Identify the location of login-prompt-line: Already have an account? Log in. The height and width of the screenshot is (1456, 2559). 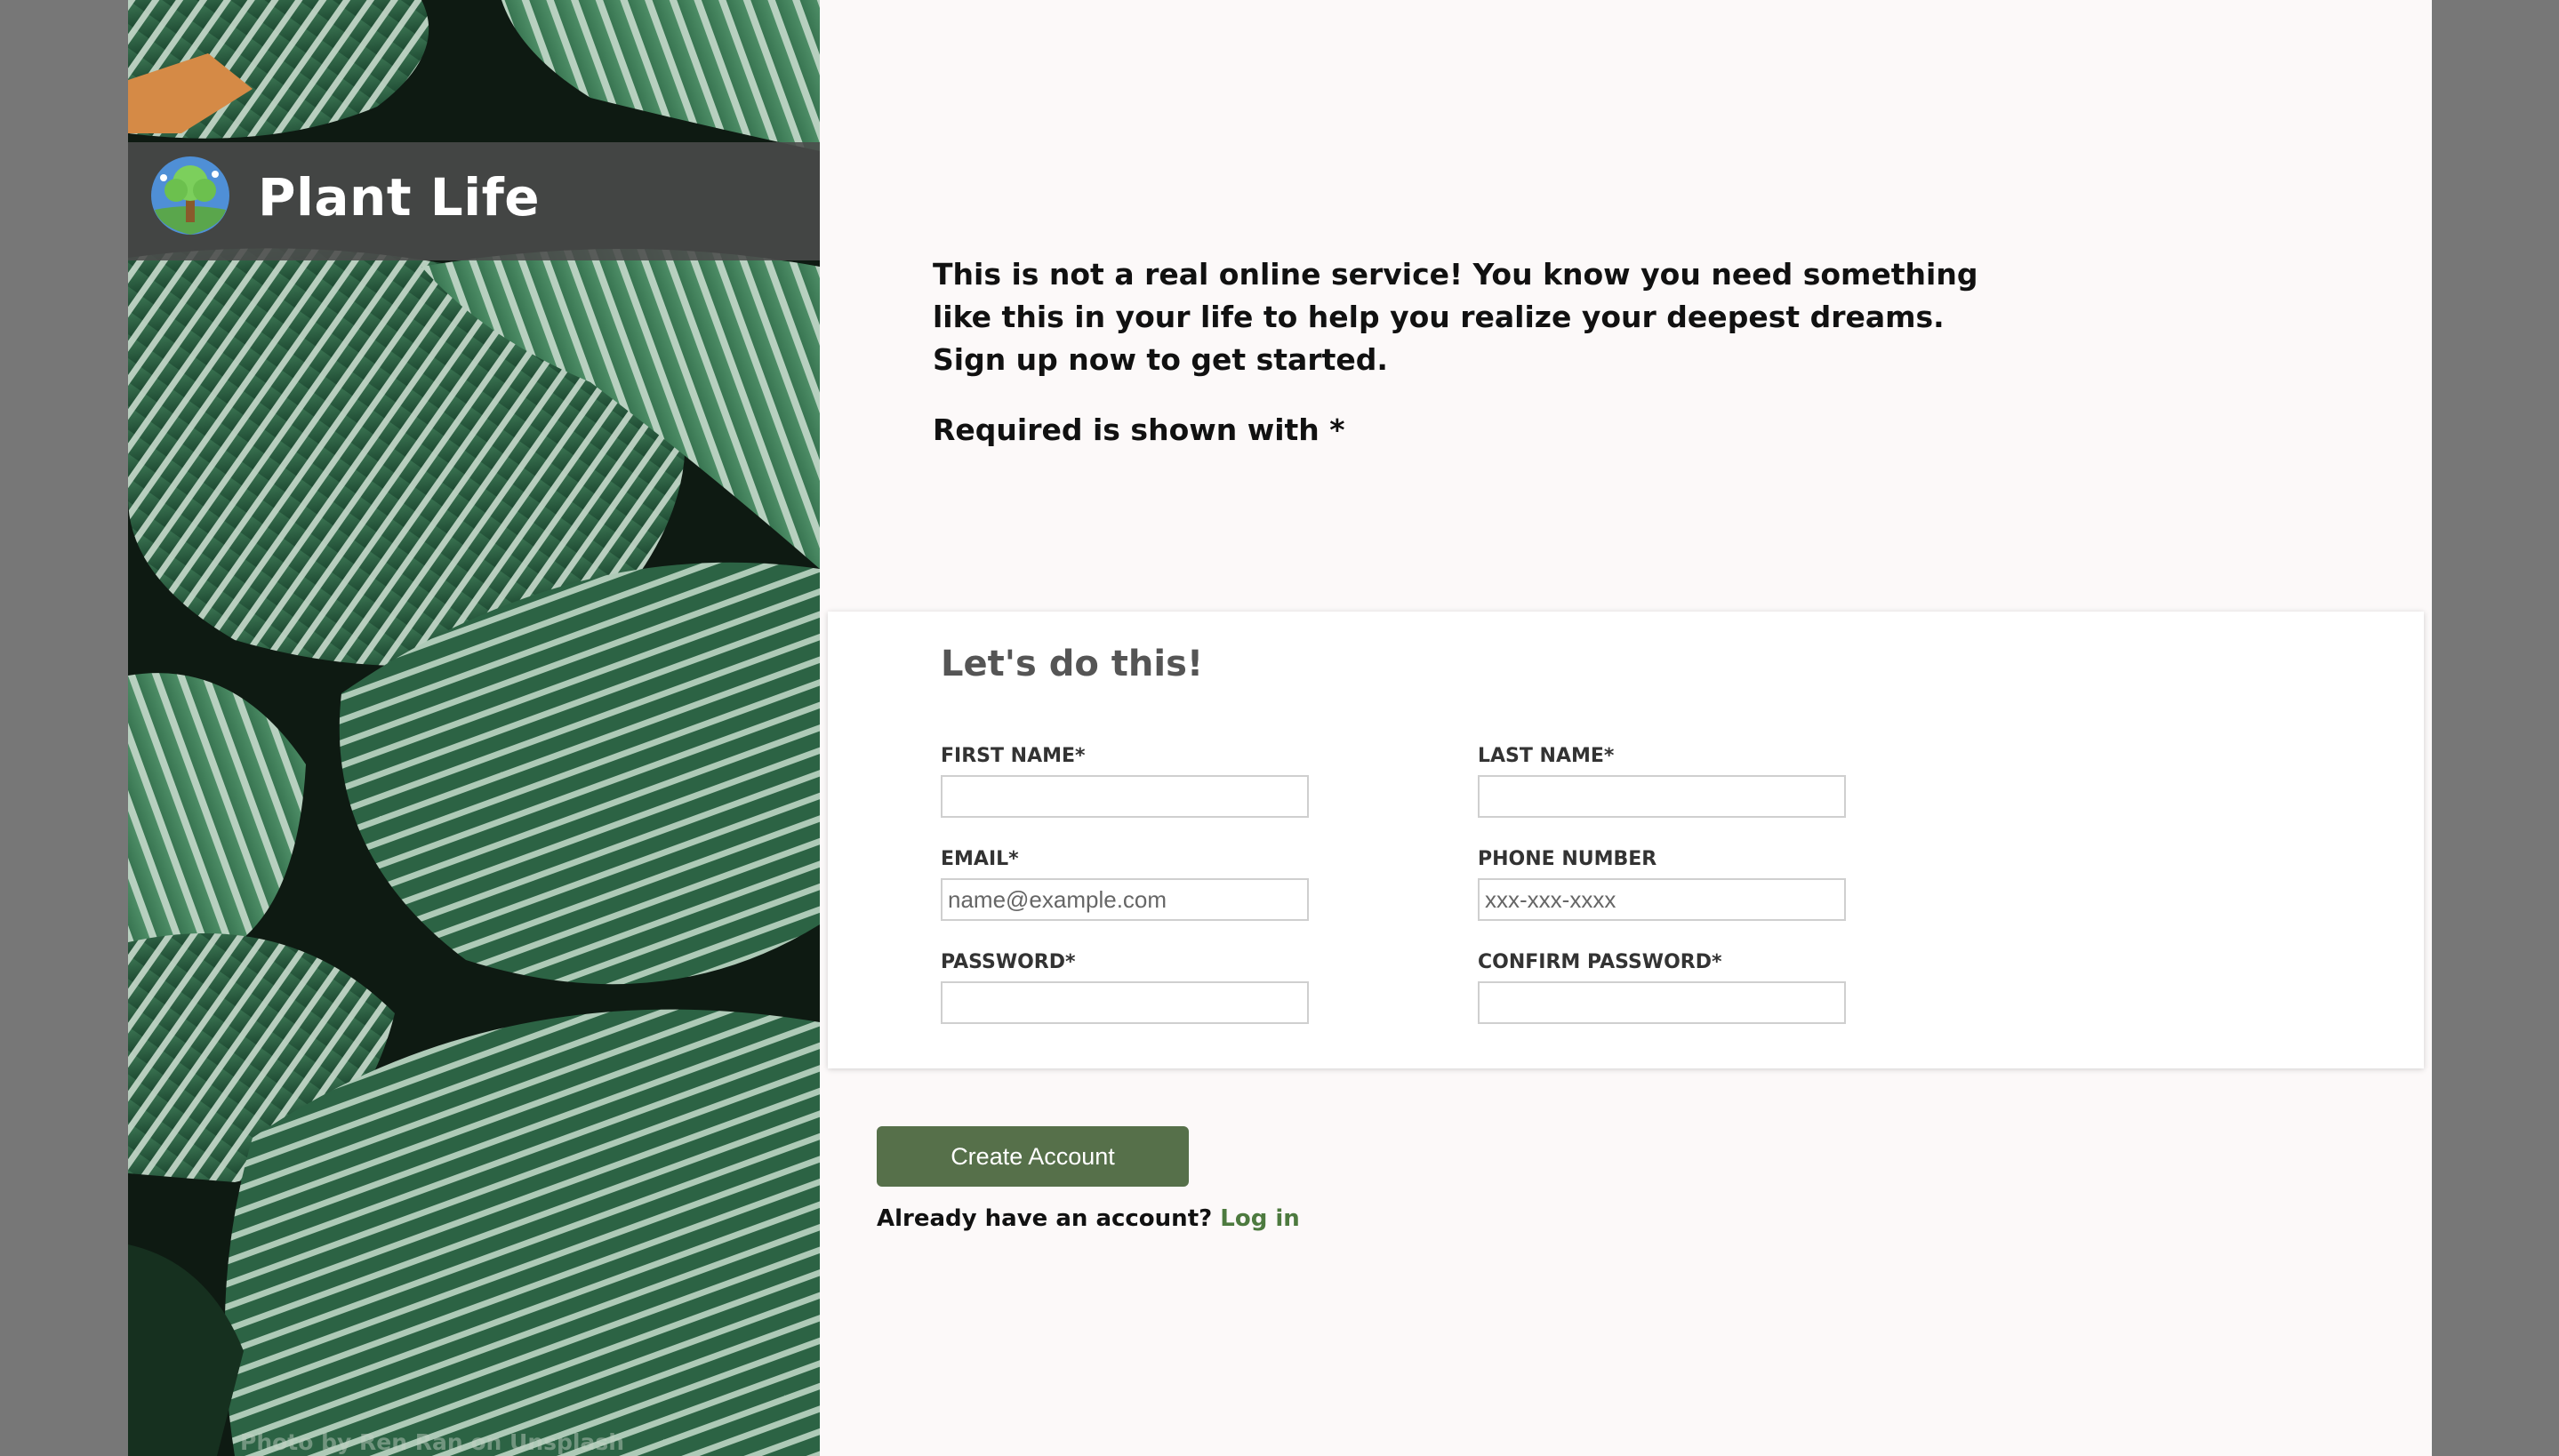
(1088, 1218).